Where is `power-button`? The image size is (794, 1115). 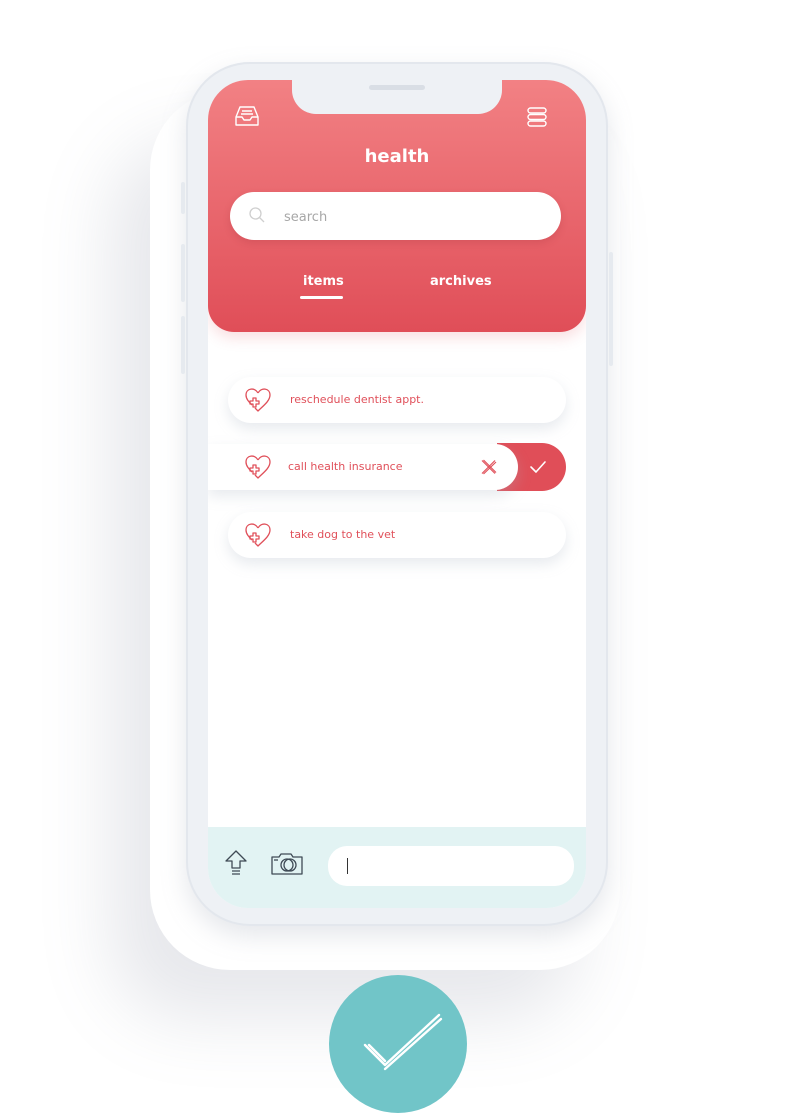
power-button is located at coordinates (611, 309).